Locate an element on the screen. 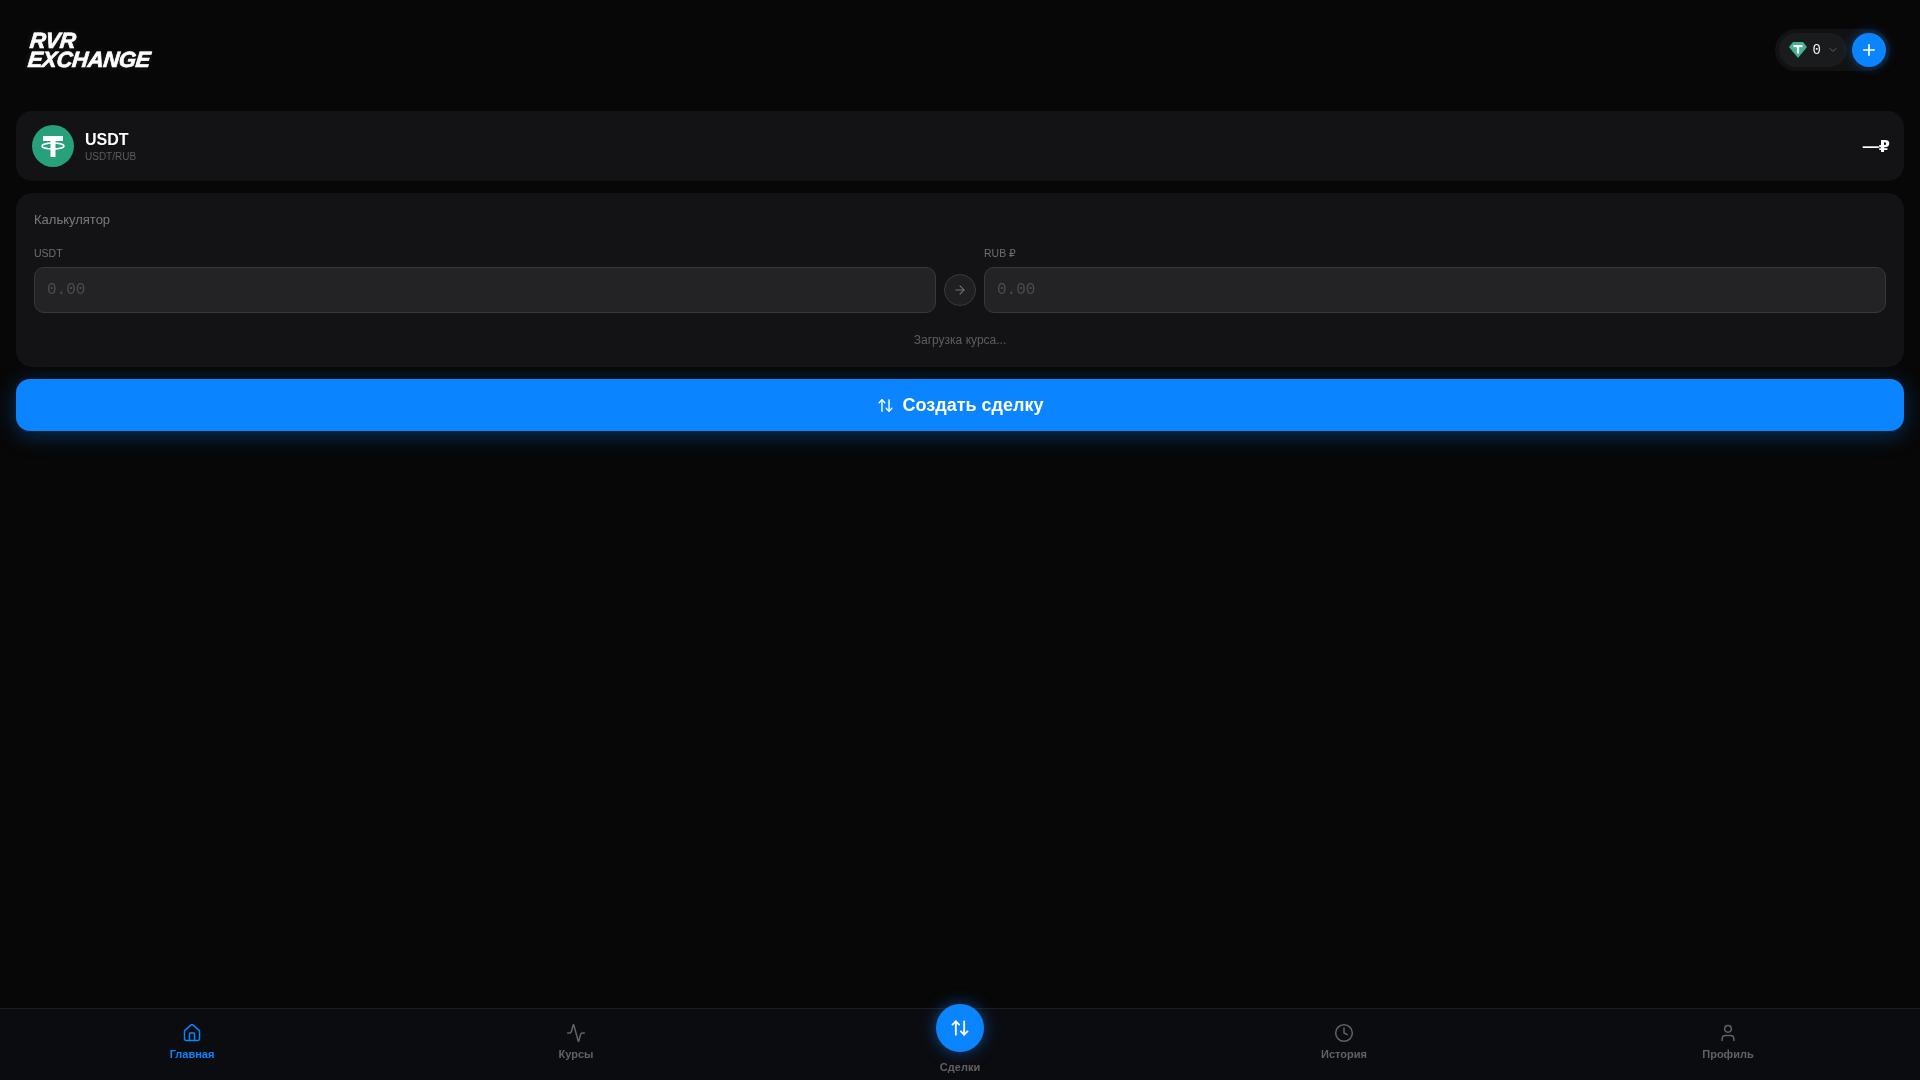 The image size is (1920, 1080). arrow-right-icon is located at coordinates (960, 290).